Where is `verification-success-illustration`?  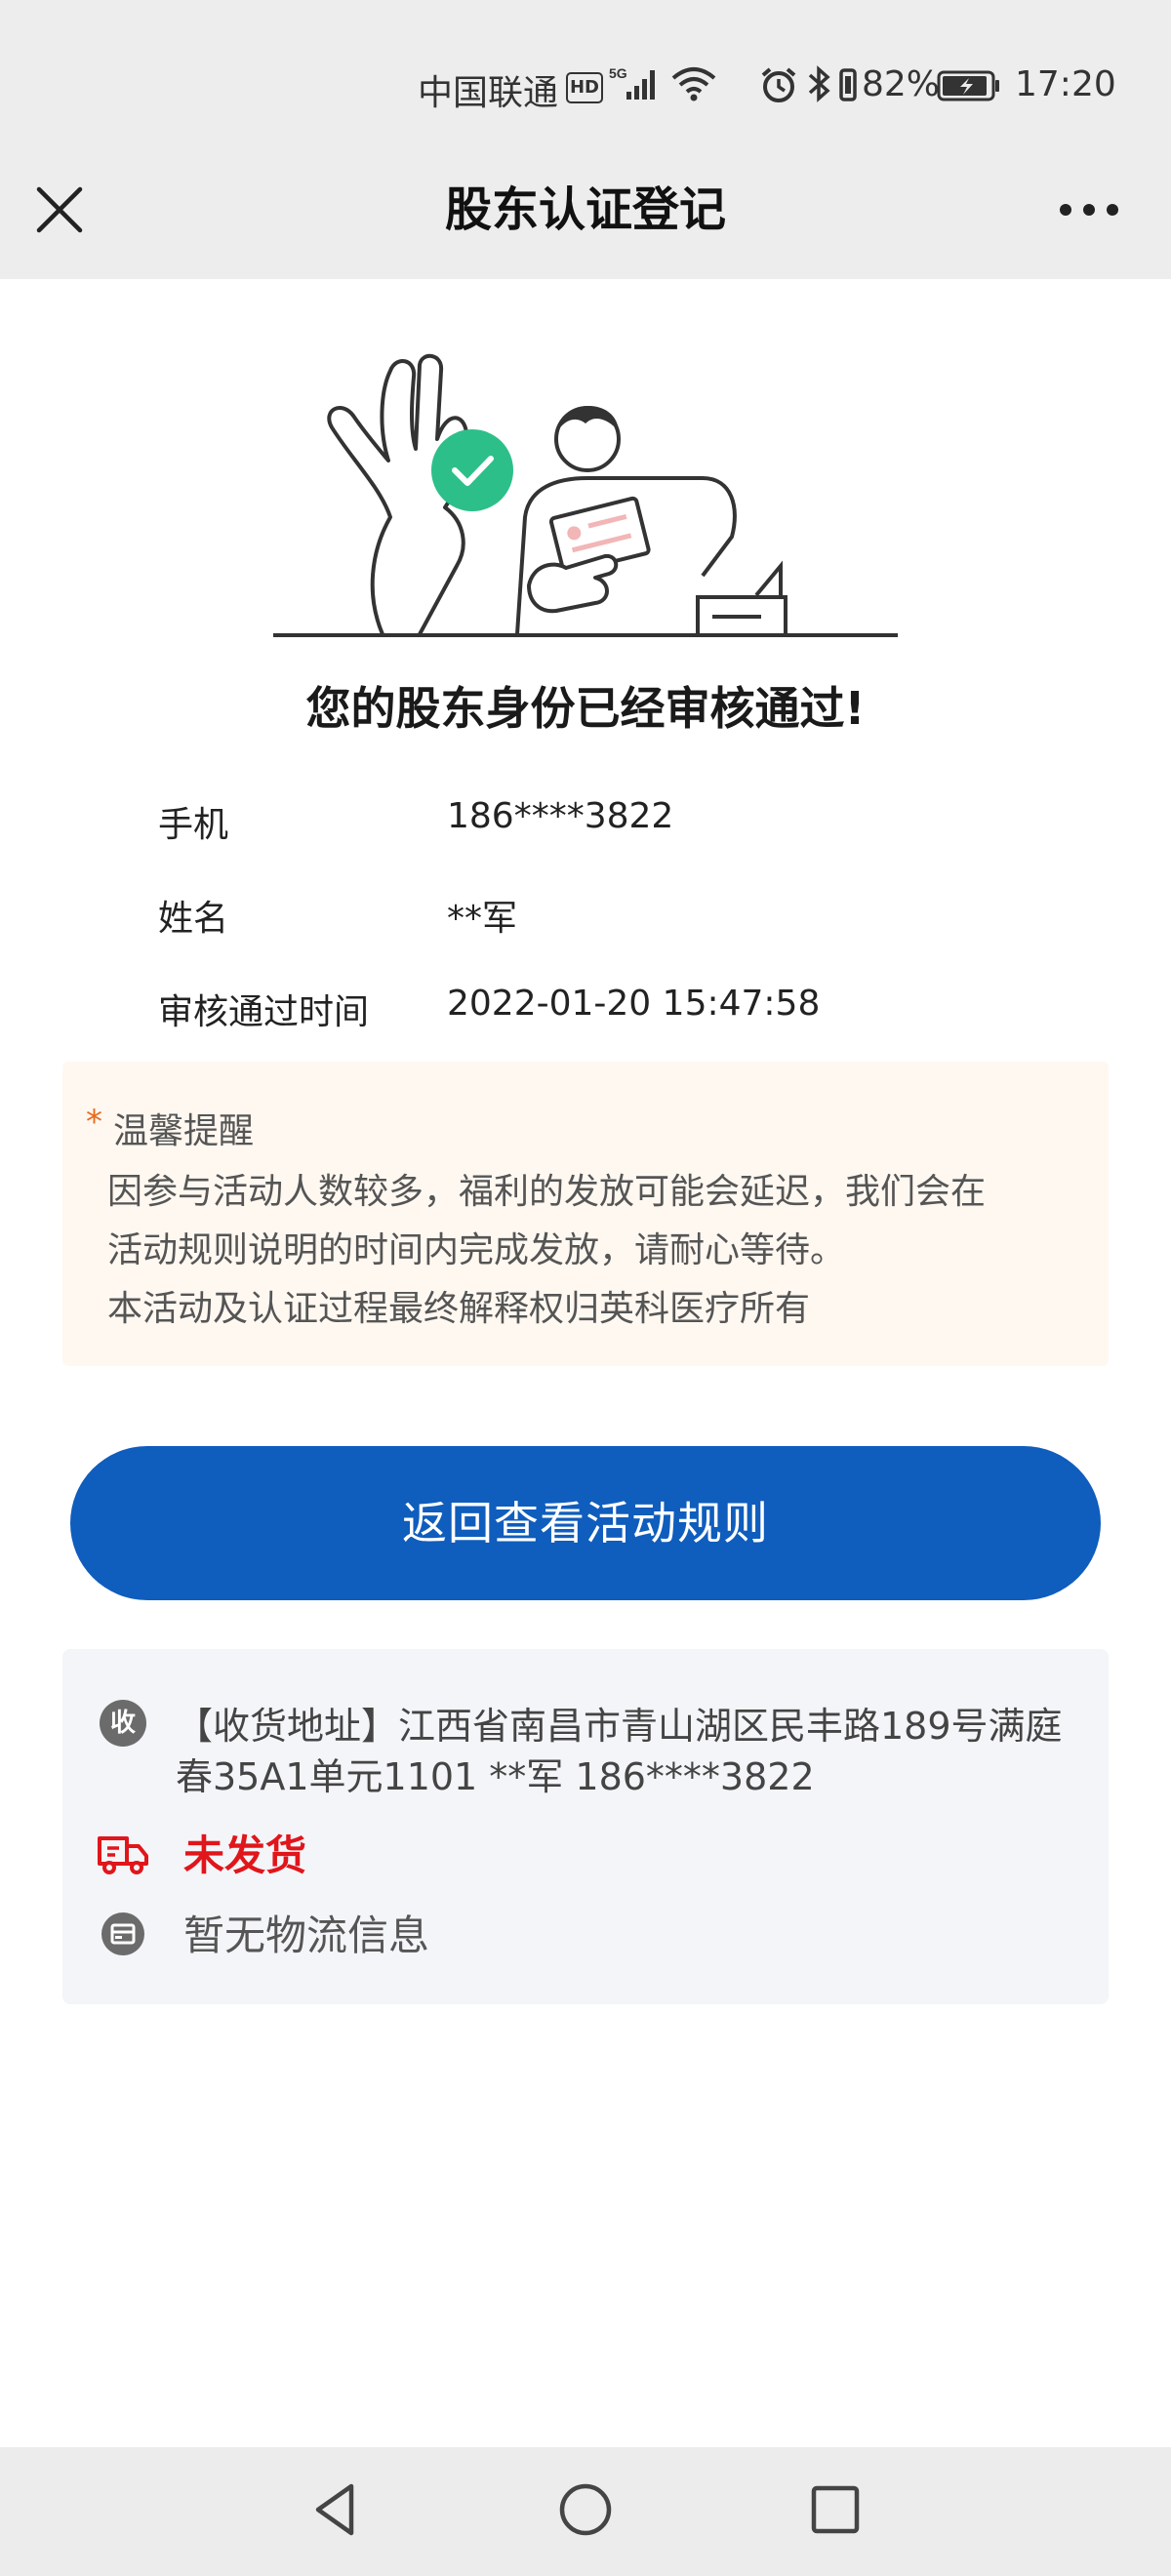
verification-success-illustration is located at coordinates (585, 495).